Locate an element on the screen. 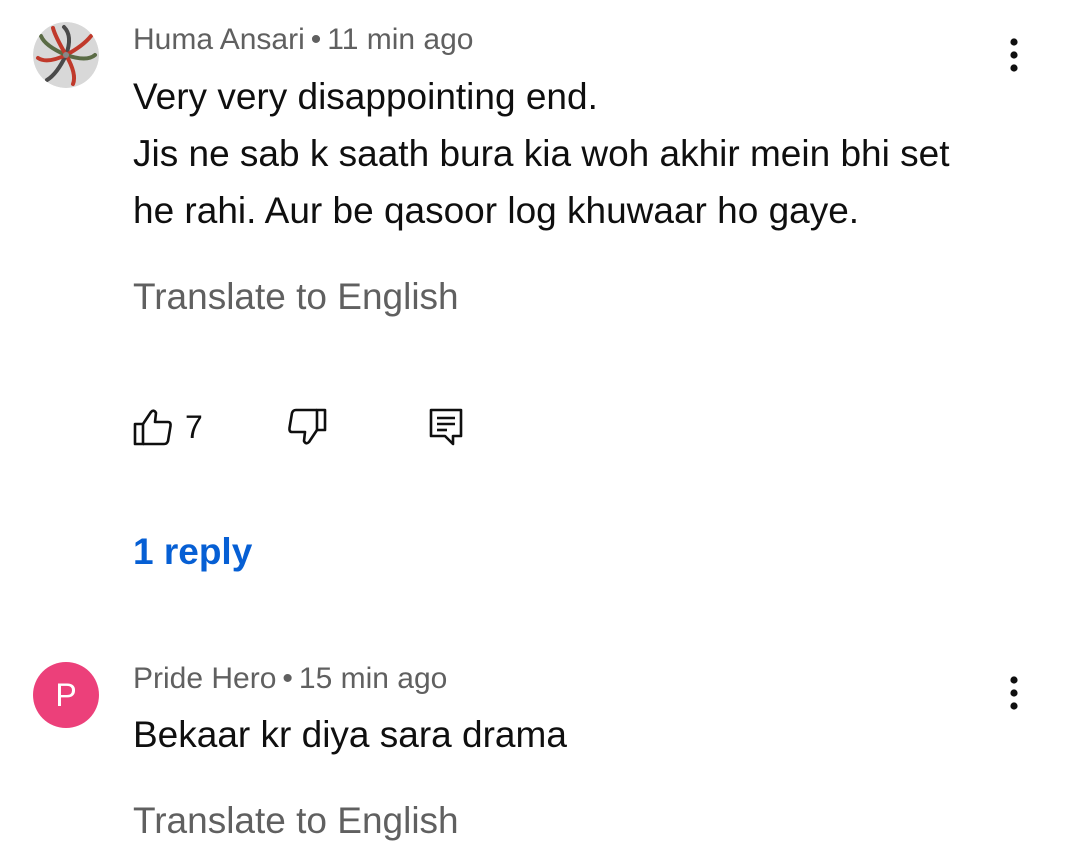 Image resolution: width=1080 pixels, height=845 pixels. comment-time: 11 min ago is located at coordinates (400, 39).